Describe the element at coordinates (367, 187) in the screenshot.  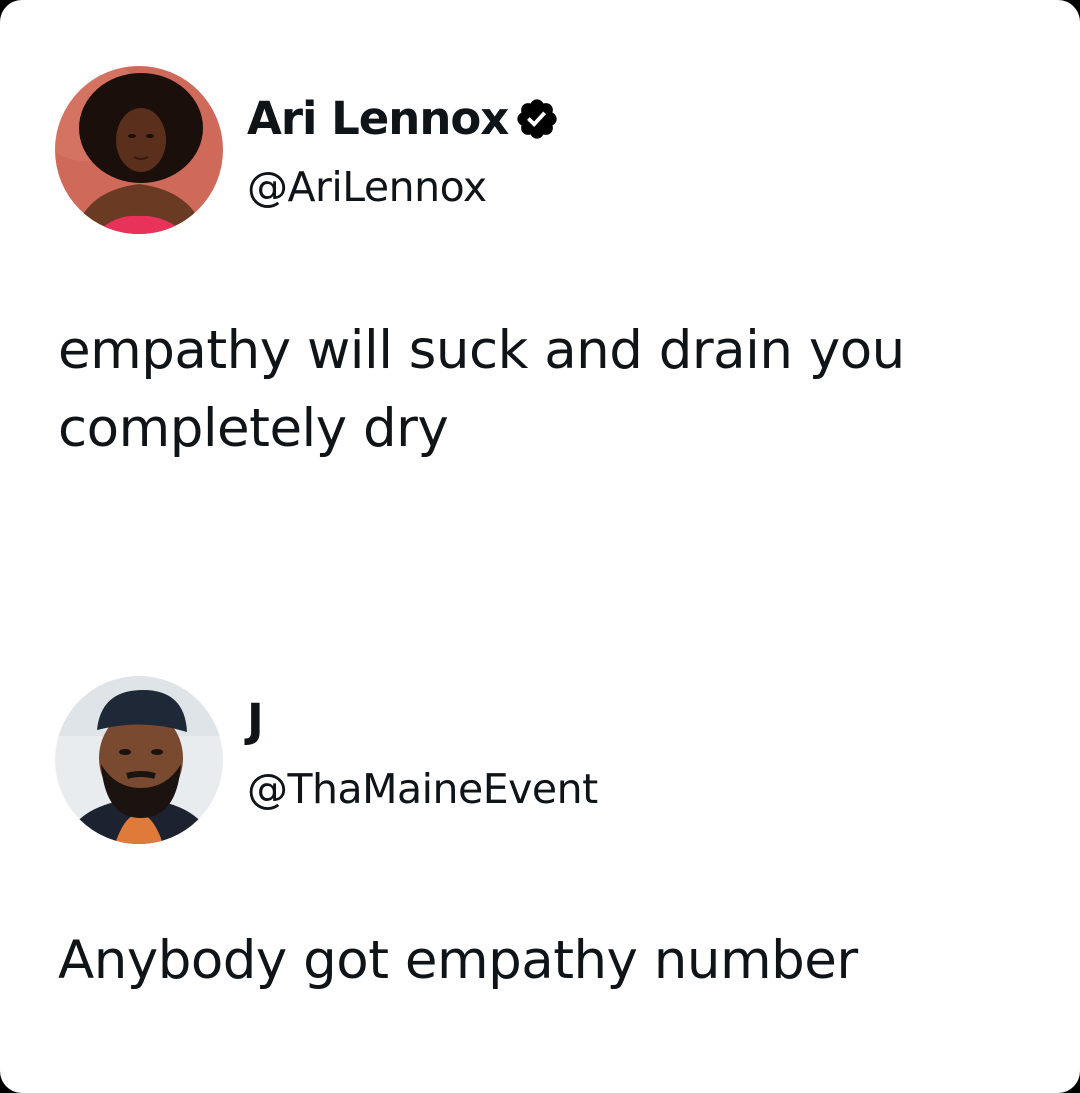
I see `user-handle: @AriLennox` at that location.